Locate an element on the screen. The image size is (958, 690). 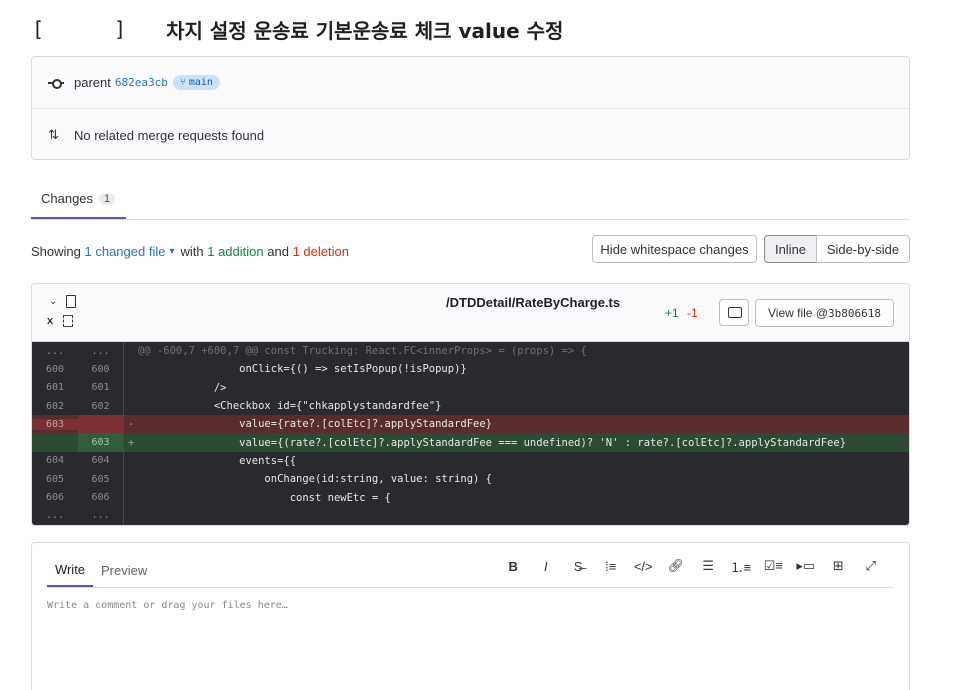
old-line-number: 601 is located at coordinates (55, 387).